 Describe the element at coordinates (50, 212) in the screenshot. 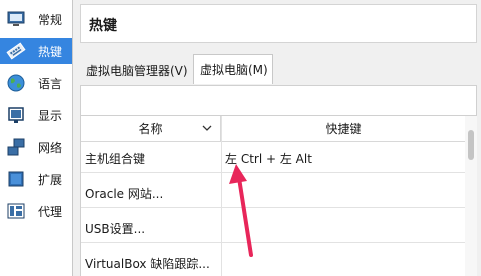

I see `sidebar-item-label: 代理` at that location.